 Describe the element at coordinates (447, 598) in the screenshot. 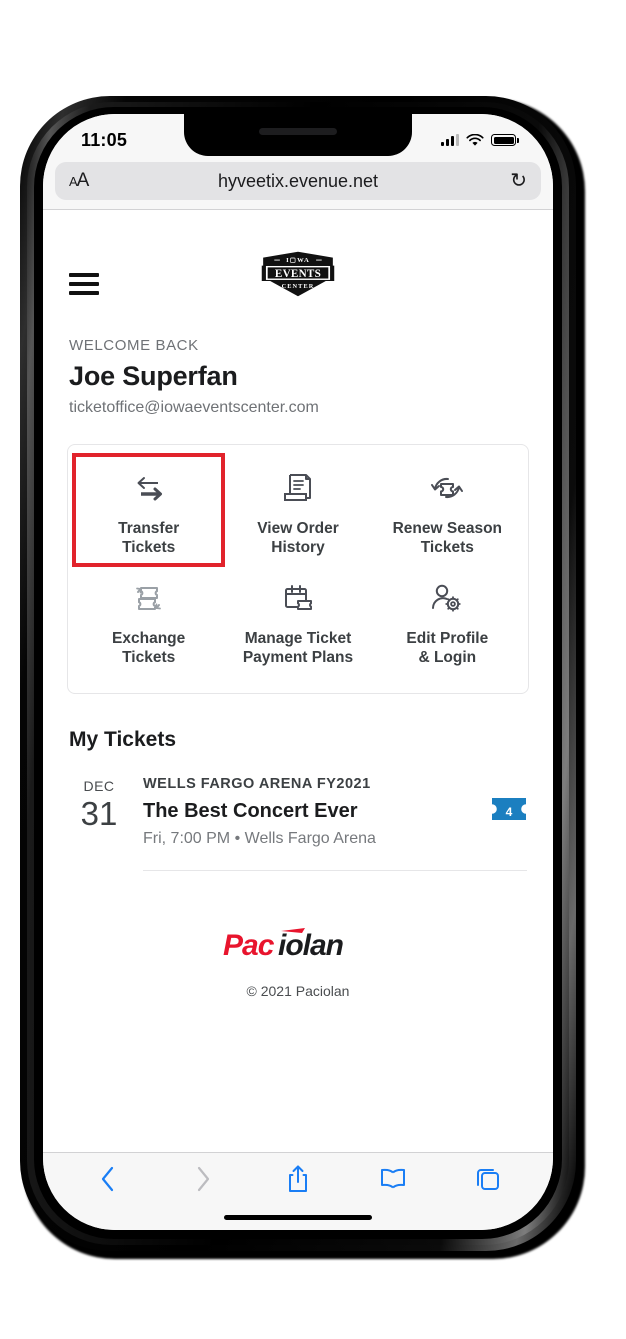

I see `person-gear-icon` at that location.